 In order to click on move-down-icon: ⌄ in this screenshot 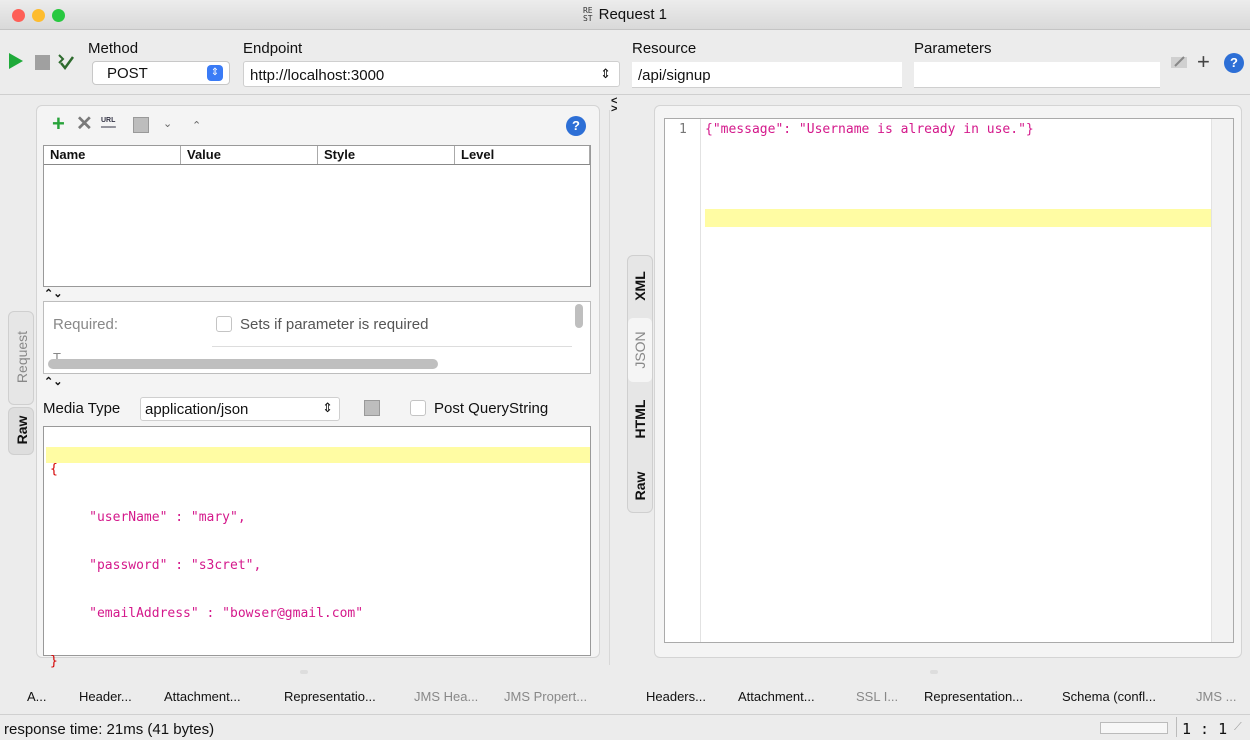, I will do `click(167, 123)`.